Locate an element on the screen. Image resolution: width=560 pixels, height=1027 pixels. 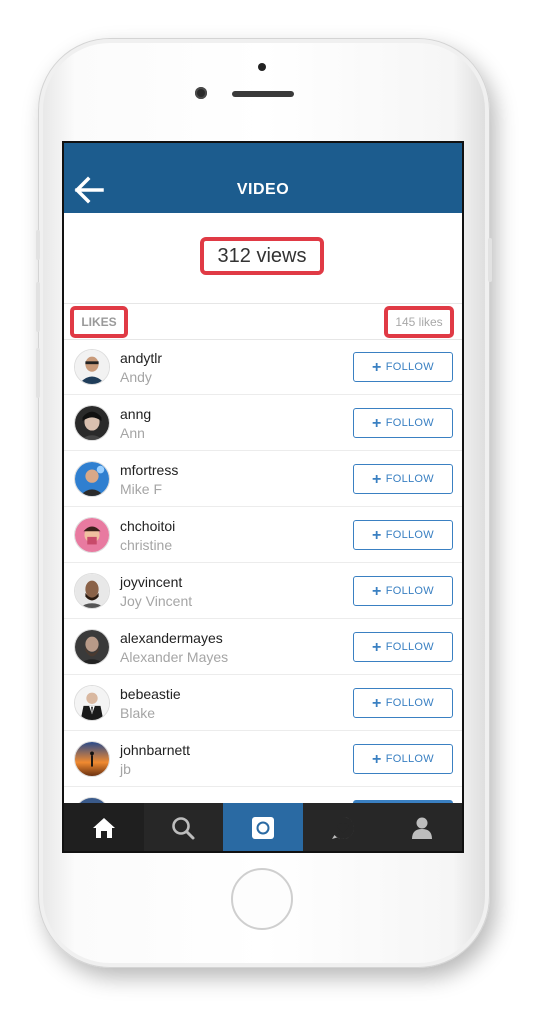
tab-home is located at coordinates (104, 827).